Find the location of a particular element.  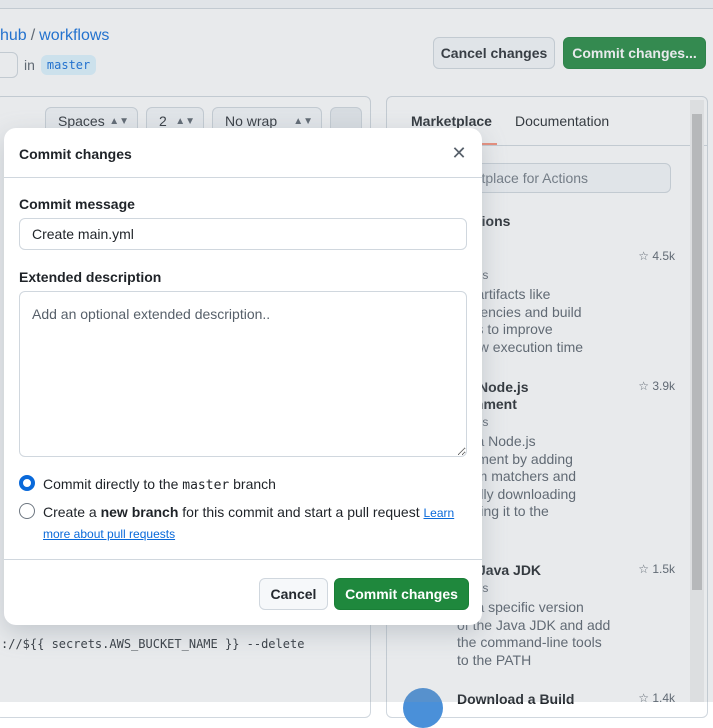

option1-text: Commit directly to the is located at coordinates (111, 484).